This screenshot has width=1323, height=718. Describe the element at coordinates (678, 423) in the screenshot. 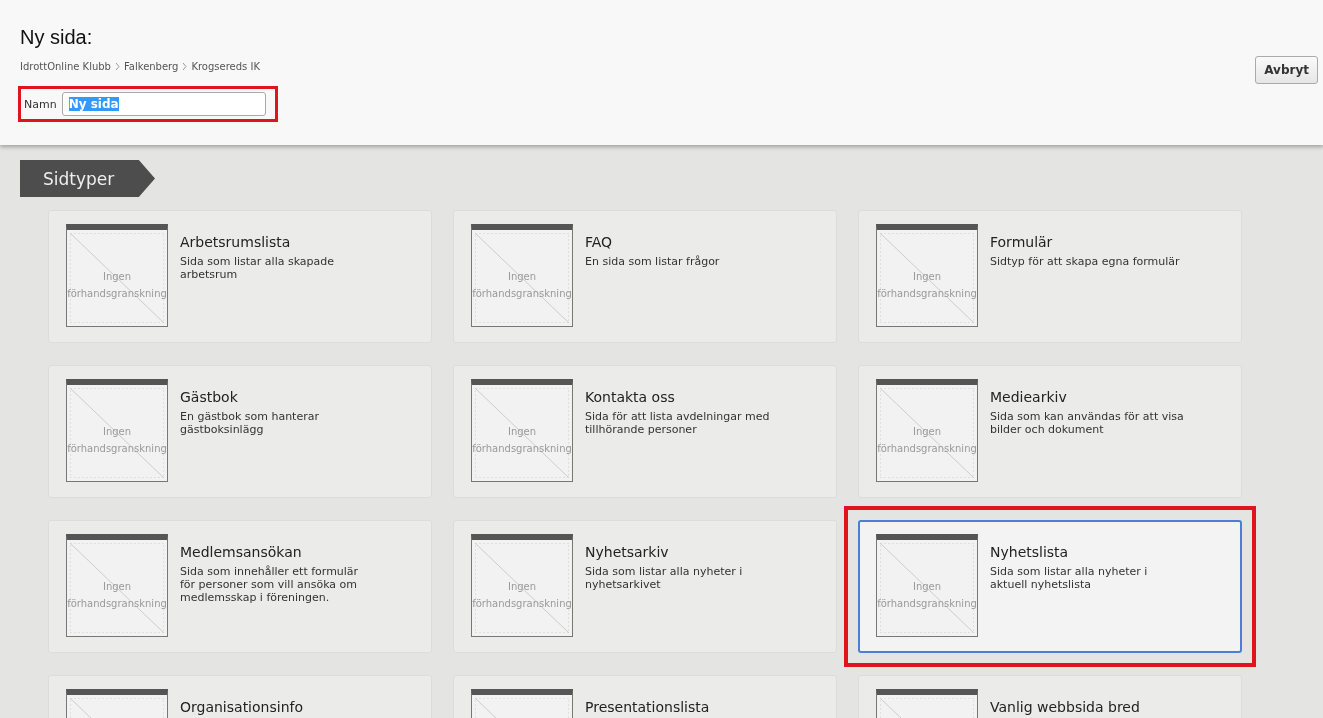

I see `card-description: Sida för att lista avdelningar med tillhörande personer` at that location.